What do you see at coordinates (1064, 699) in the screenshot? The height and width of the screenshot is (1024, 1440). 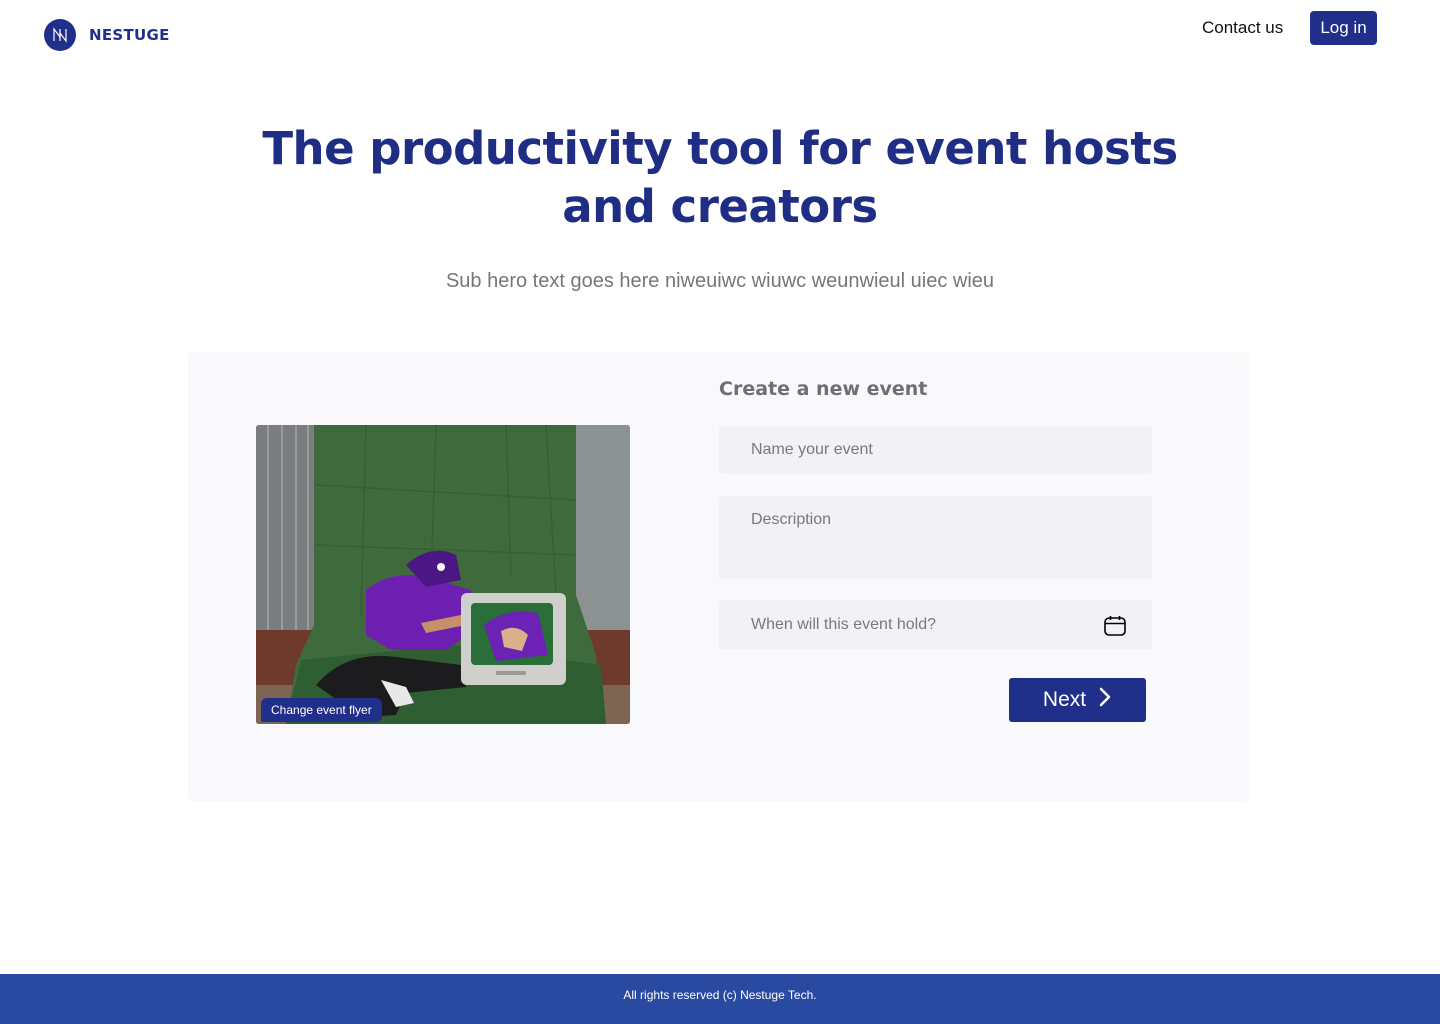 I see `next-button-label: Next` at bounding box center [1064, 699].